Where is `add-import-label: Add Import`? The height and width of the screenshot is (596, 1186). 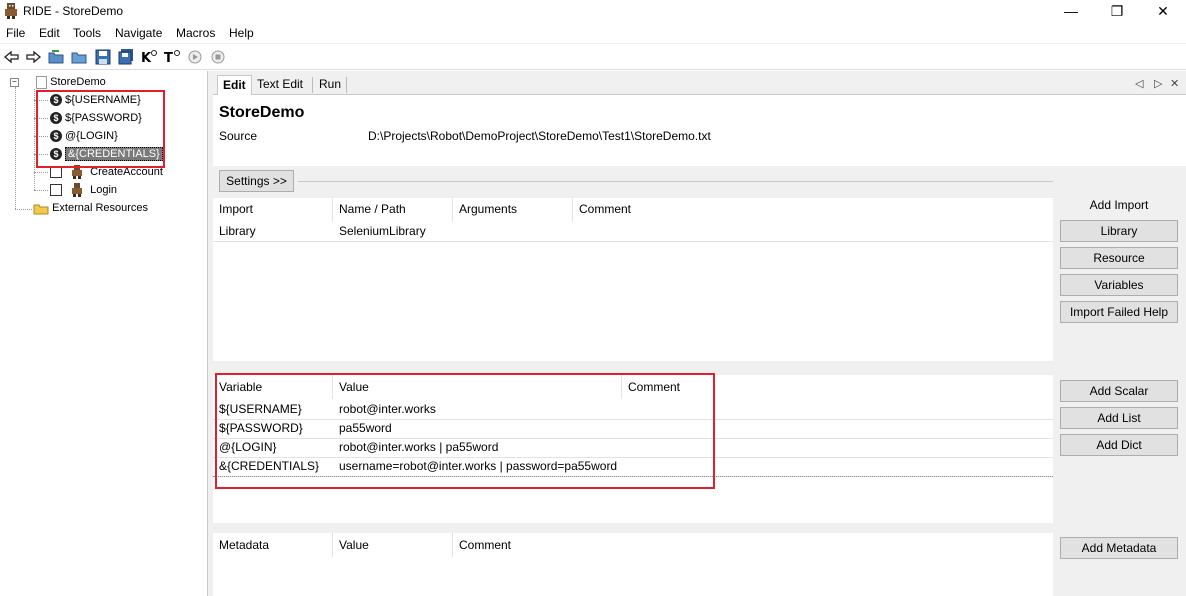 add-import-label: Add Import is located at coordinates (1119, 205).